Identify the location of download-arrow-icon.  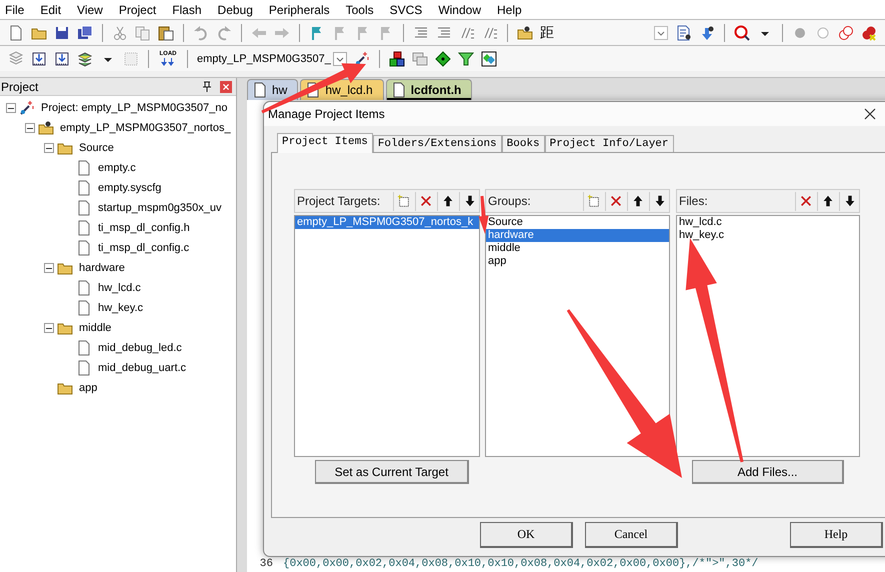
(707, 32).